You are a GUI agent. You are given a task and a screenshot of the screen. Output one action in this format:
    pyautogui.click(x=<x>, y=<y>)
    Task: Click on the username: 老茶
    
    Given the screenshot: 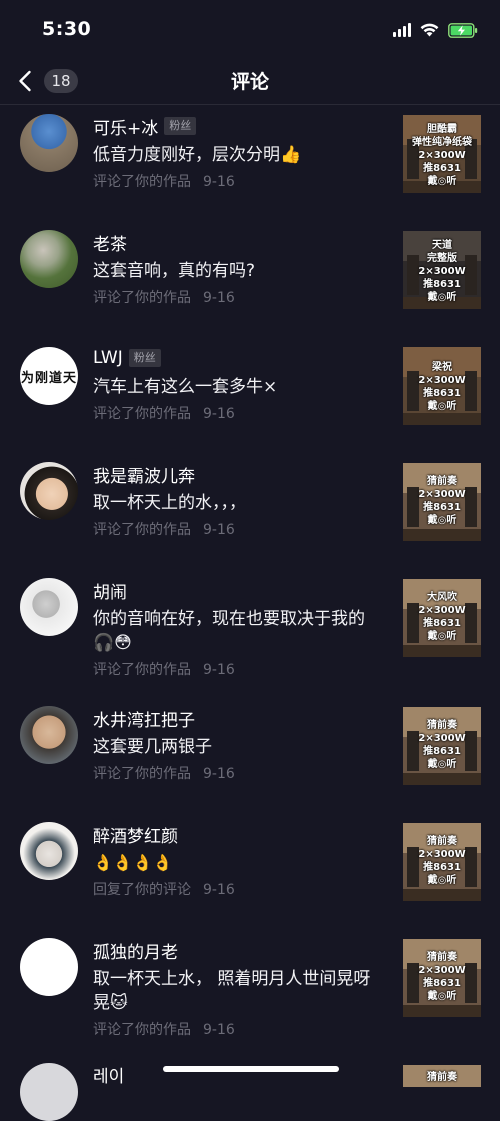 What is the action you would take?
    pyautogui.click(x=110, y=242)
    